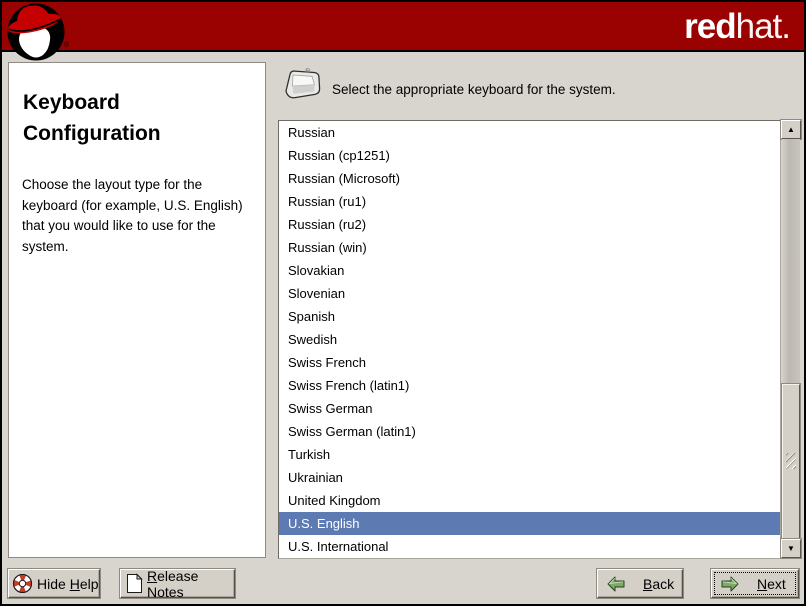  I want to click on green-arrow-right-icon, so click(730, 584).